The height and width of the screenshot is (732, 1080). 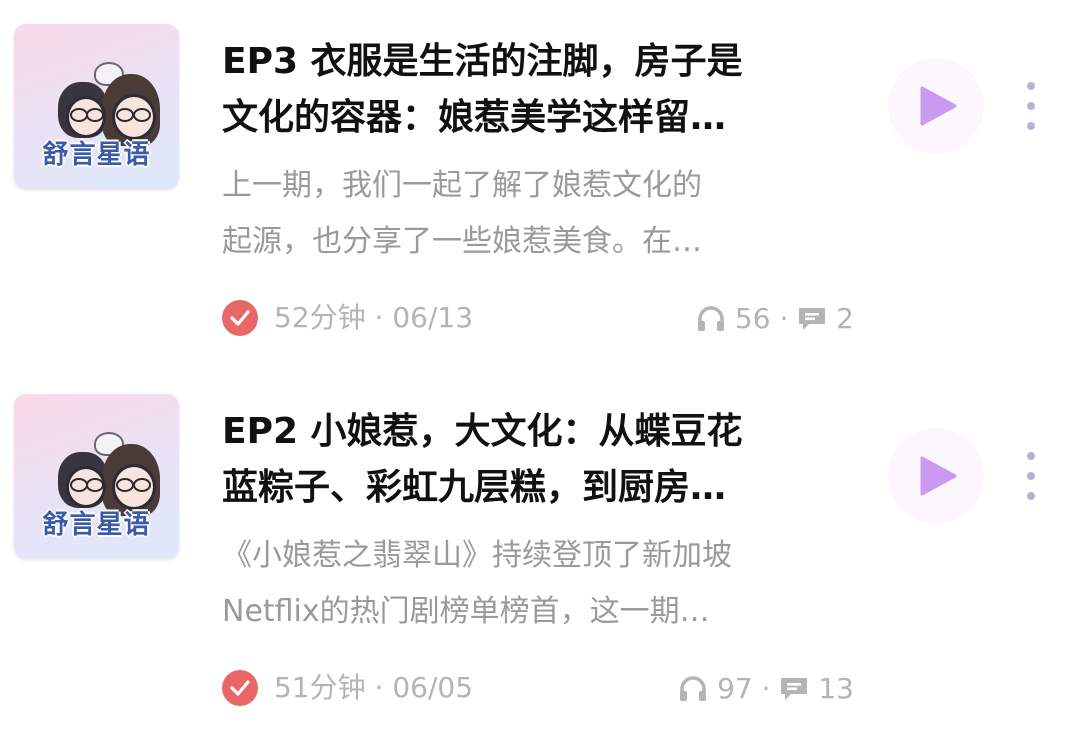 What do you see at coordinates (542, 318) in the screenshot?
I see `episode-meta: 52分钟 · 06/13 56 · 2` at bounding box center [542, 318].